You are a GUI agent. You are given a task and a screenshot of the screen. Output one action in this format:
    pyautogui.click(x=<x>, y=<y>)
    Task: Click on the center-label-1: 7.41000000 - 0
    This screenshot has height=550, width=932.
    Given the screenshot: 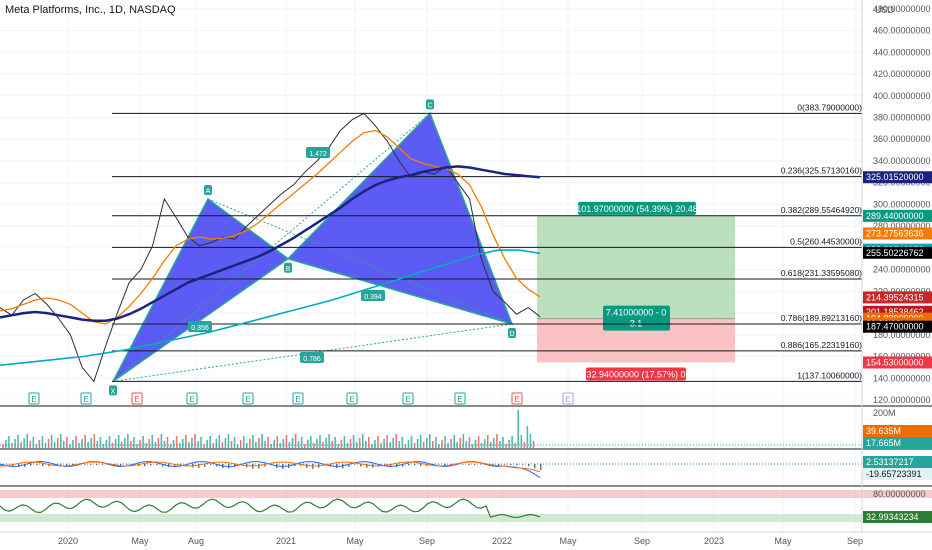 What is the action you would take?
    pyautogui.click(x=636, y=313)
    